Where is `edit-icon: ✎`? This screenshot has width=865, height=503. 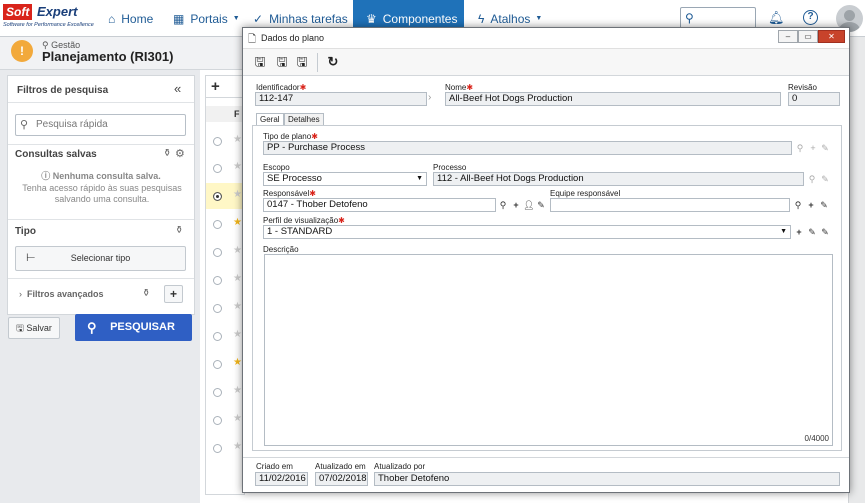
edit-icon: ✎ is located at coordinates (812, 232).